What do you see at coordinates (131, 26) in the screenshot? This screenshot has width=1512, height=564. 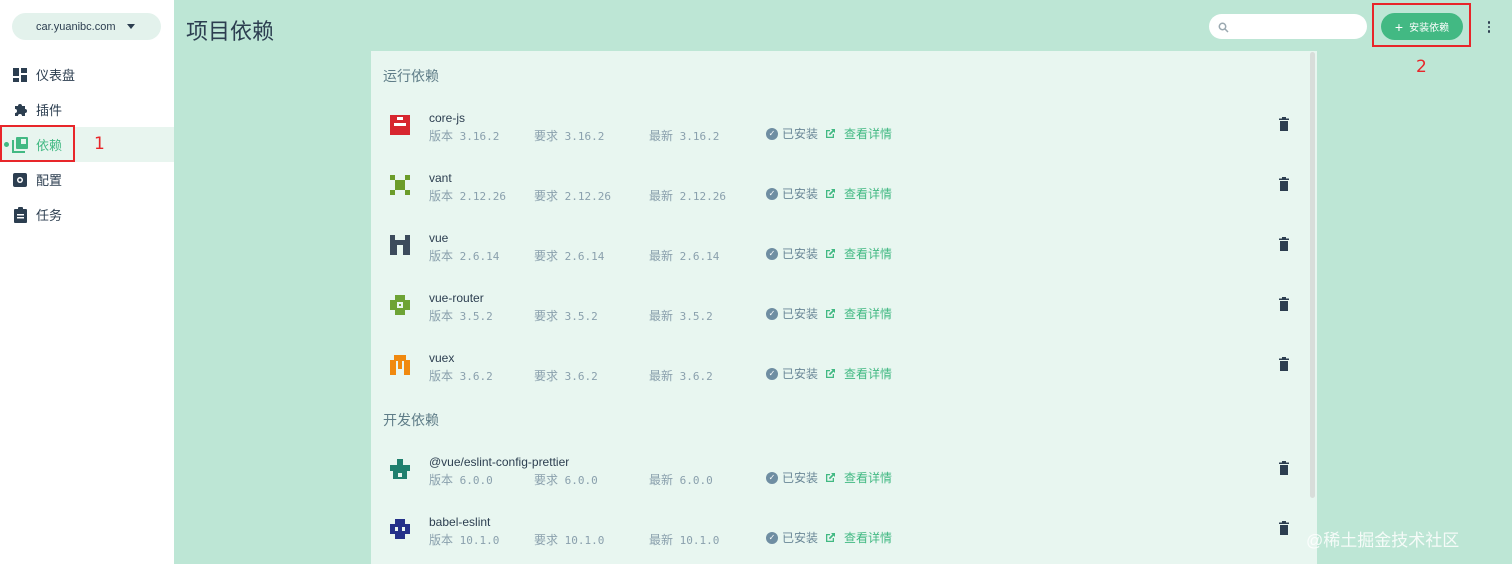 I see `caret-down-icon` at bounding box center [131, 26].